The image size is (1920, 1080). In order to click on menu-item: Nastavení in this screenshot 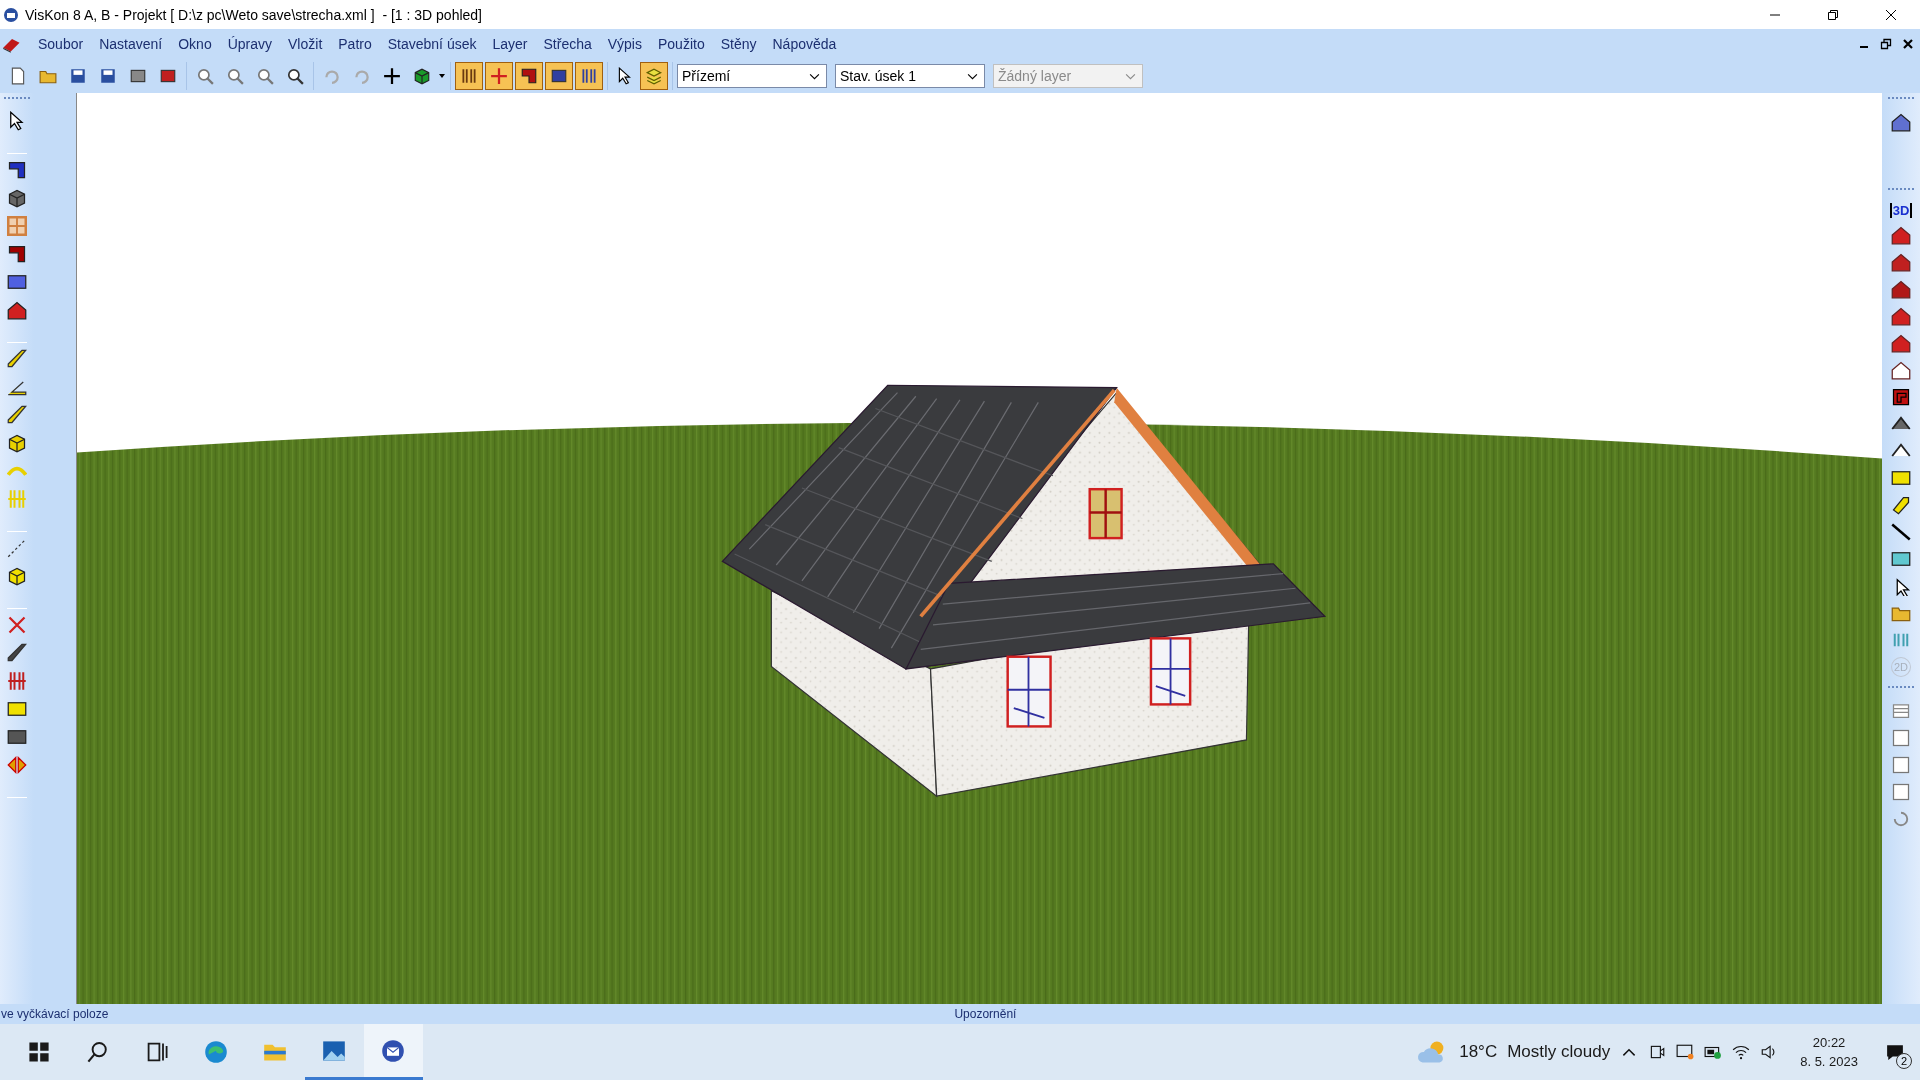, I will do `click(131, 44)`.